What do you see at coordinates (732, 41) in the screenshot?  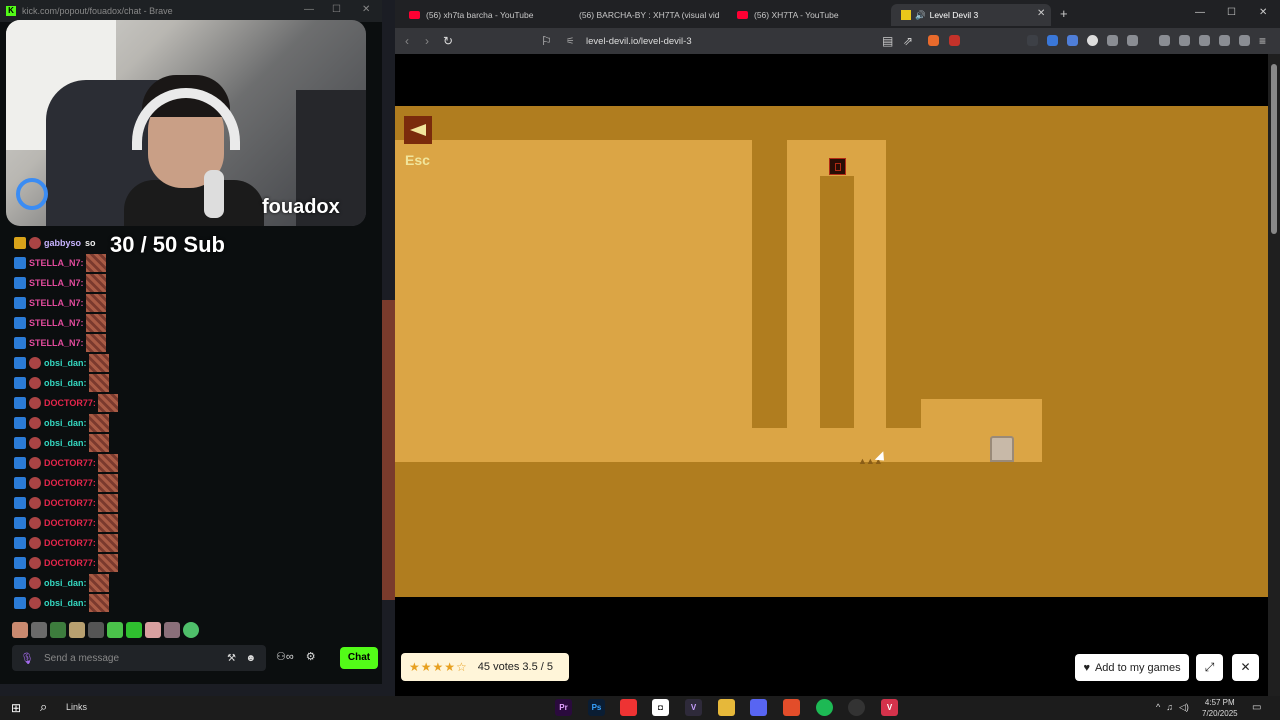 I see `address-bar: ⚟ level-devil.io/level-devil-3` at bounding box center [732, 41].